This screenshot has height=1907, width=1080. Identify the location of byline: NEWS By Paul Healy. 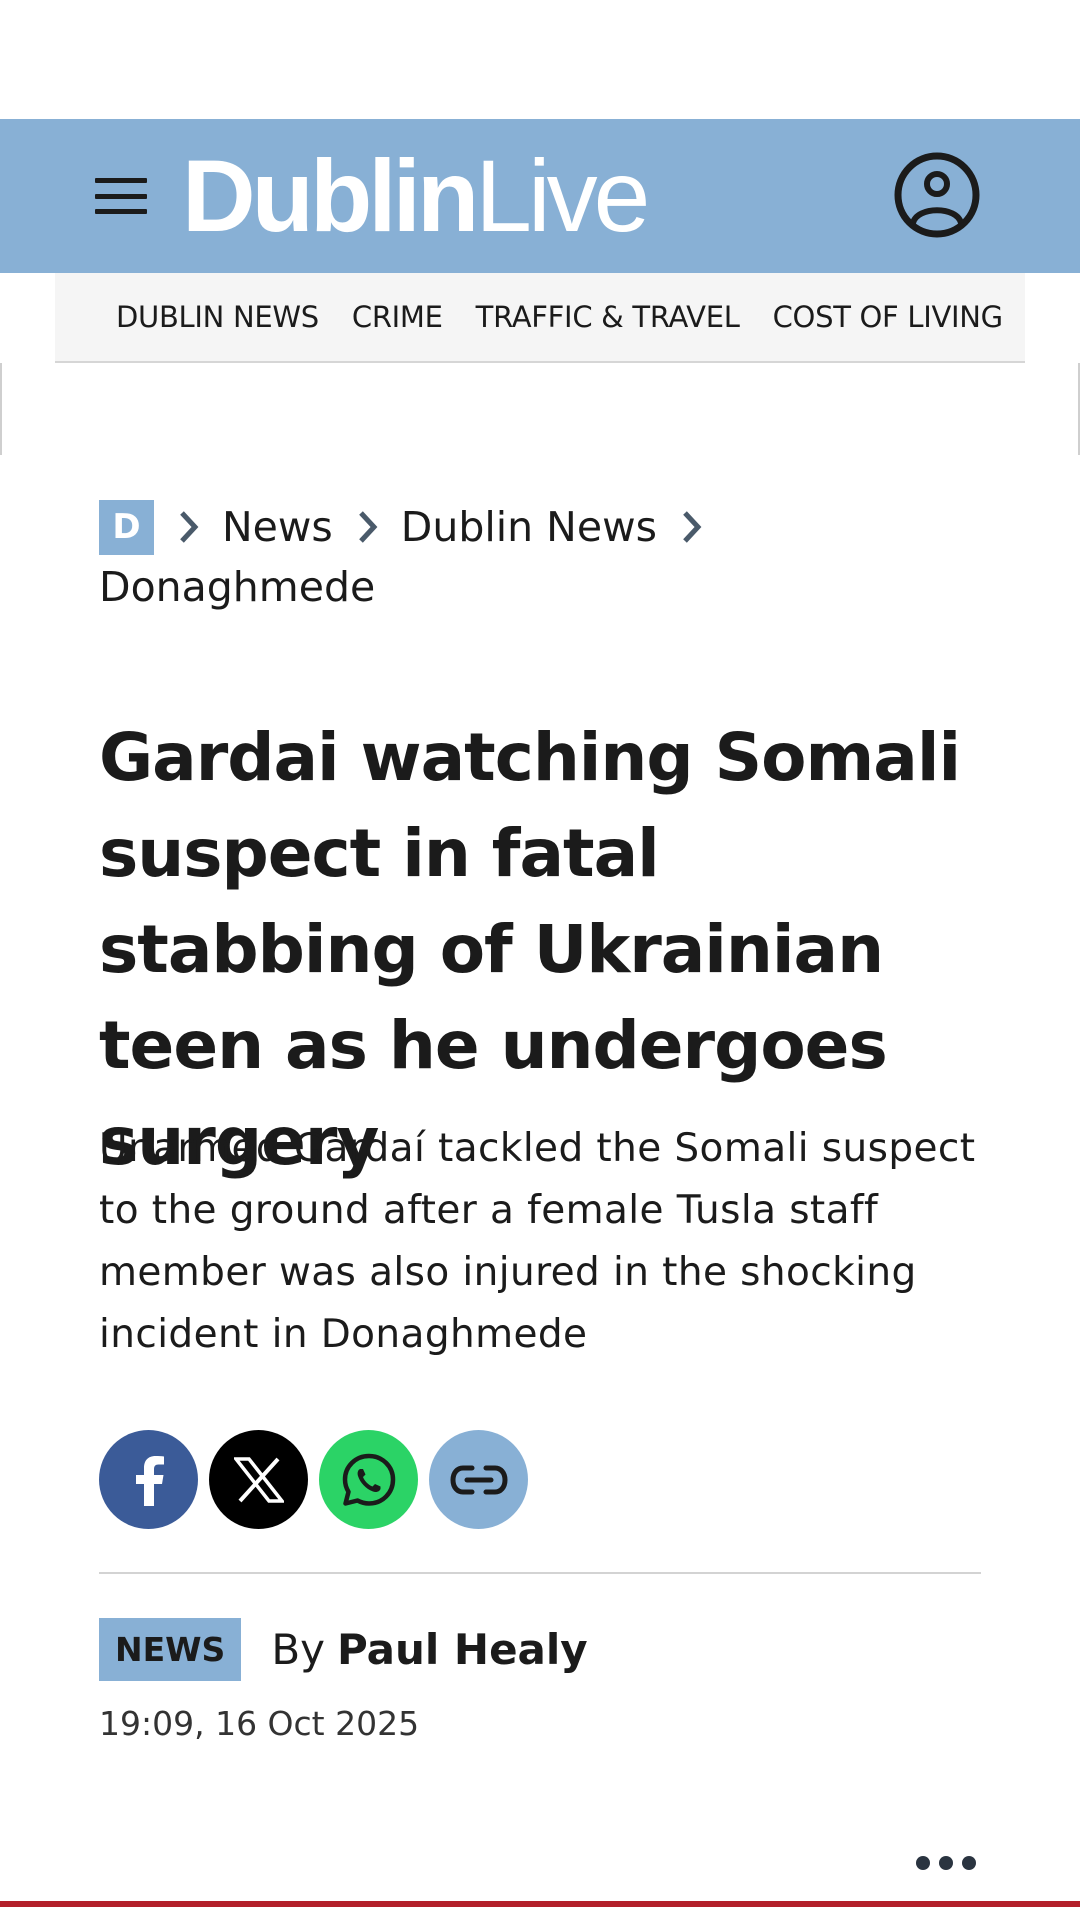
(343, 1649).